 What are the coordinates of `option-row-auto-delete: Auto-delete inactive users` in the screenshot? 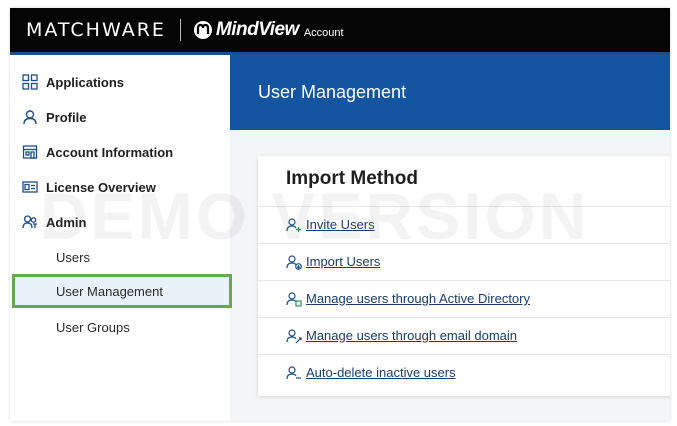 It's located at (464, 372).